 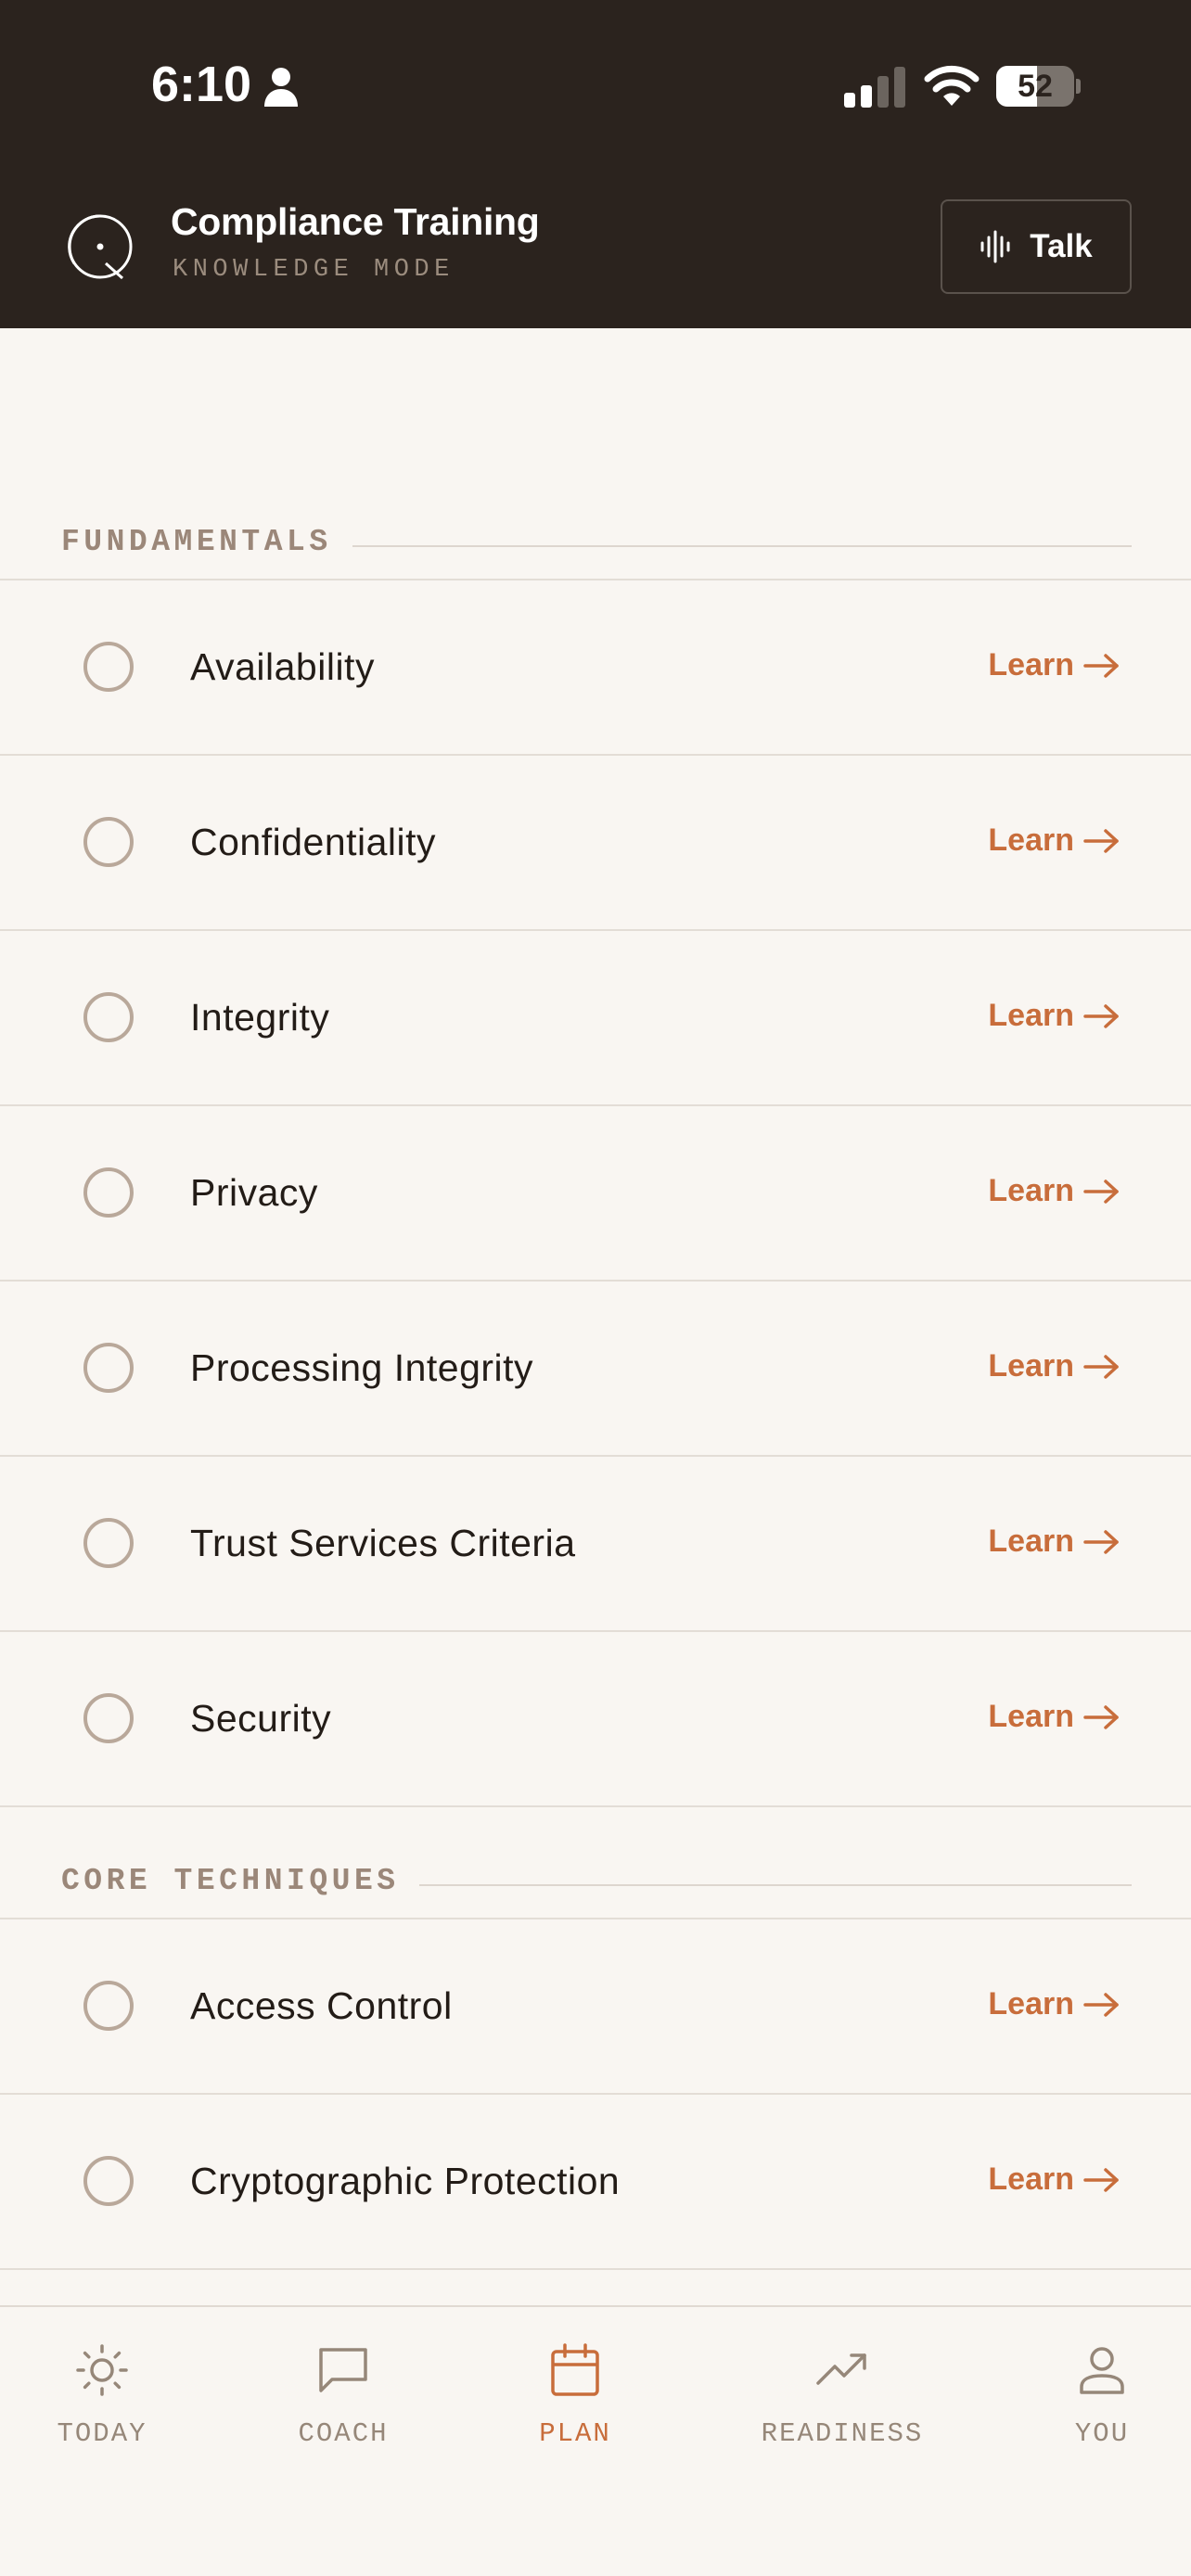 What do you see at coordinates (874, 87) in the screenshot?
I see `signal-icon` at bounding box center [874, 87].